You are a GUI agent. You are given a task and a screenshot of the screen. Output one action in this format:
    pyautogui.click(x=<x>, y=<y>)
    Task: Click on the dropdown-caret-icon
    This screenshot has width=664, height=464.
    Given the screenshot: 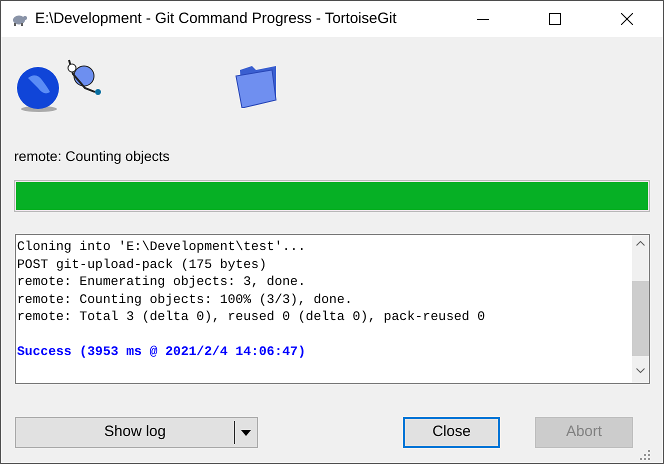 What is the action you would take?
    pyautogui.click(x=246, y=433)
    